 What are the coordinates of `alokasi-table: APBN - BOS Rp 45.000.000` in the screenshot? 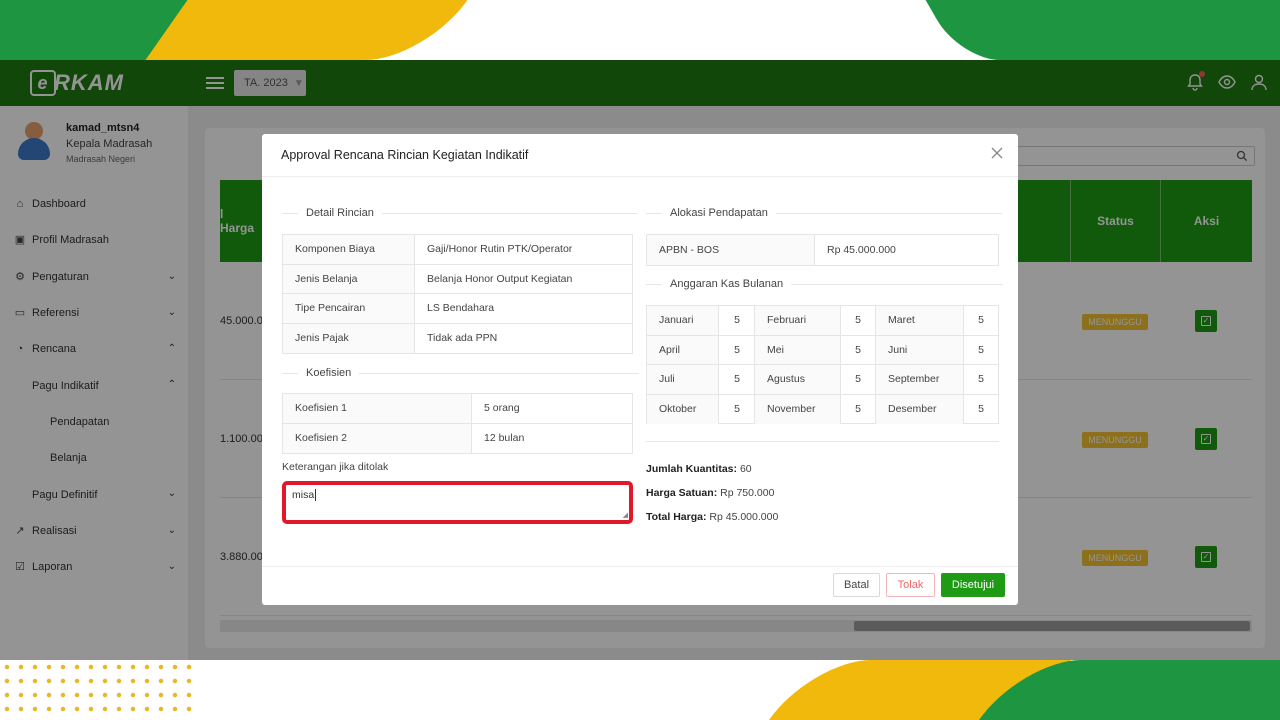 It's located at (822, 250).